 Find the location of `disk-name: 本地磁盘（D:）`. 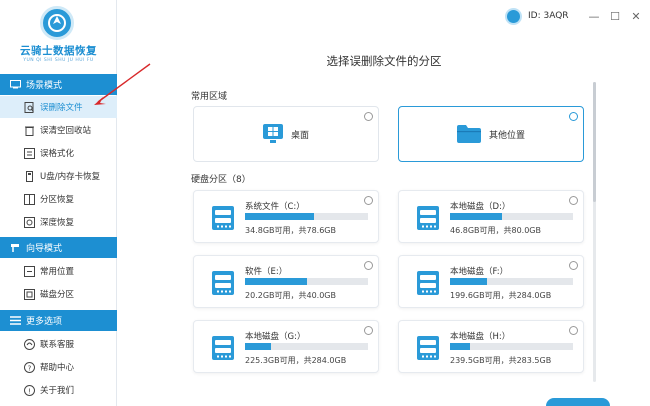

disk-name: 本地磁盘（D:） is located at coordinates (480, 207).